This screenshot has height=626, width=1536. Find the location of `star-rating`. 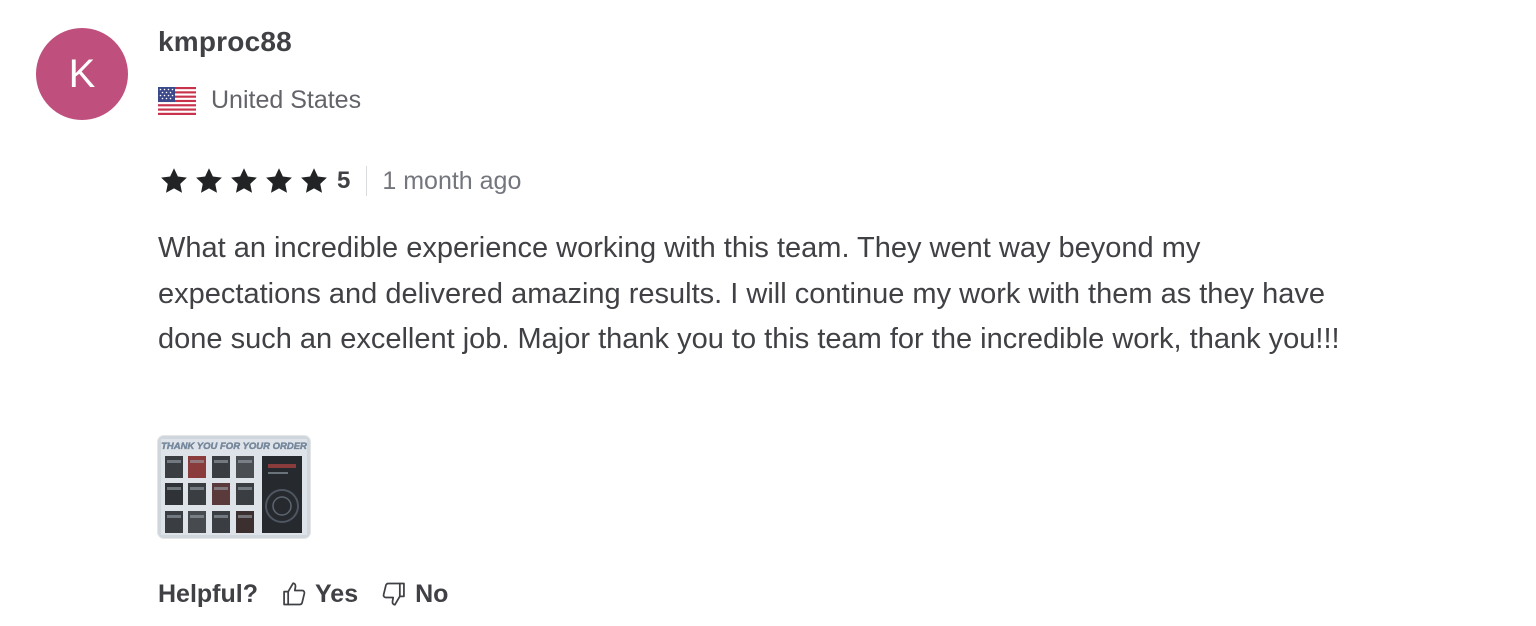

star-rating is located at coordinates (244, 181).